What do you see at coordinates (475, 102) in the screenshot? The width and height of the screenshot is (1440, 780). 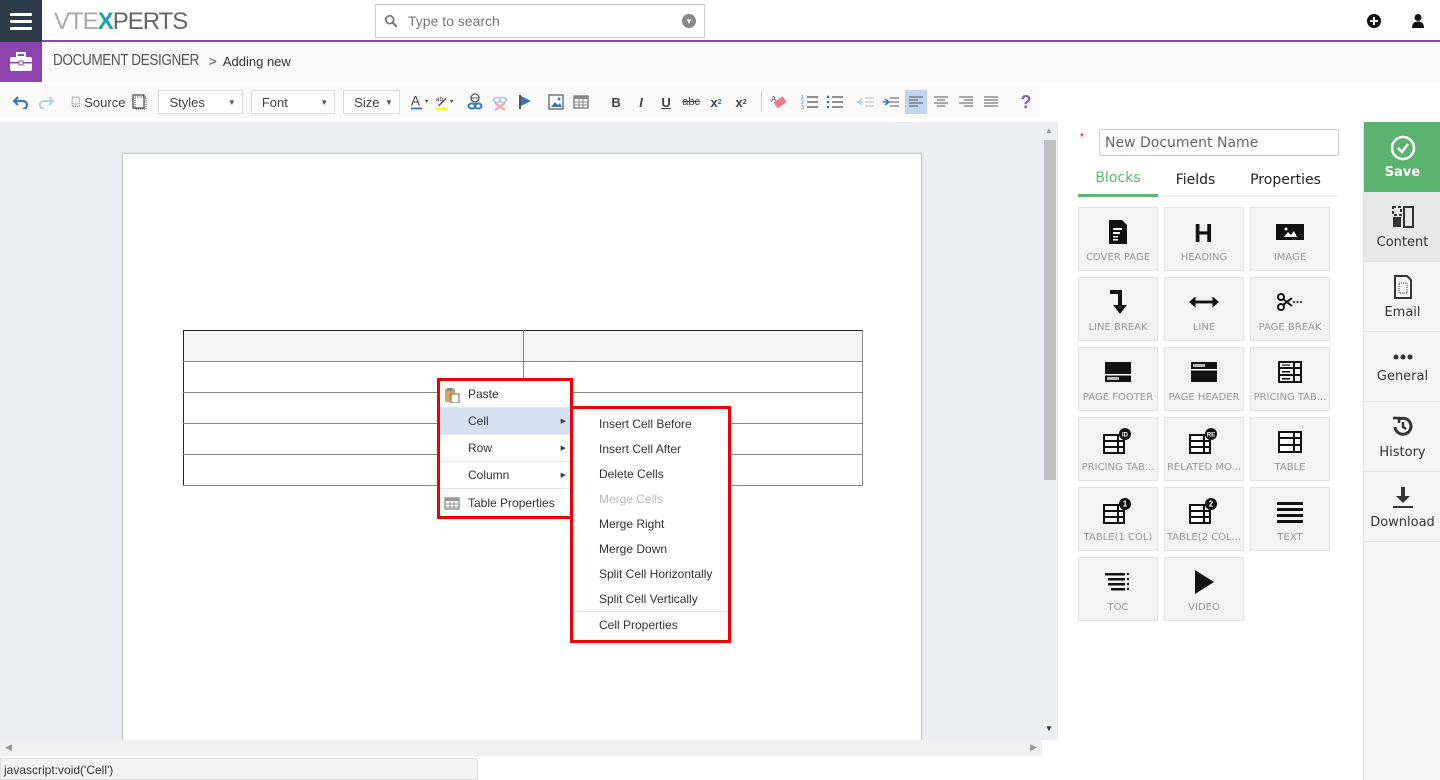 I see `link-button` at bounding box center [475, 102].